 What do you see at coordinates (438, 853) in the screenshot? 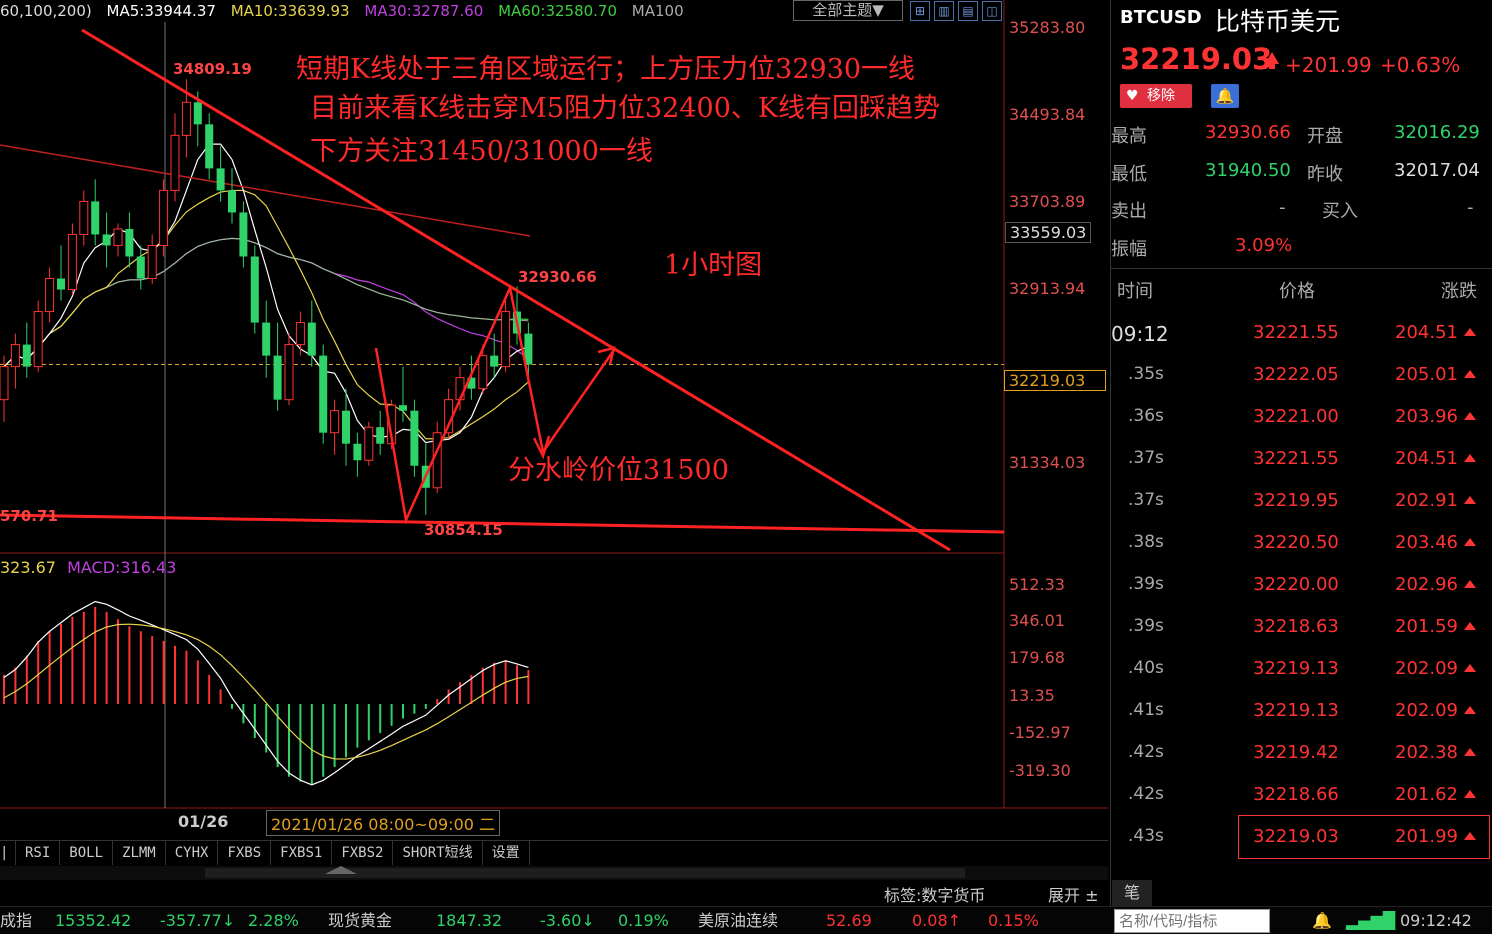
I see `indicator-tab-short: SHORT短线` at bounding box center [438, 853].